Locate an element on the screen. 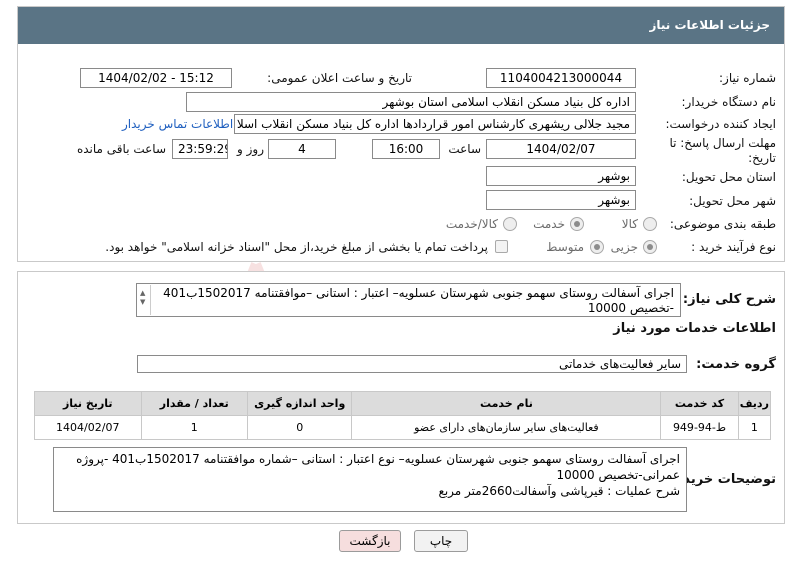 The width and height of the screenshot is (788, 566). days-label: روز و is located at coordinates (250, 149).